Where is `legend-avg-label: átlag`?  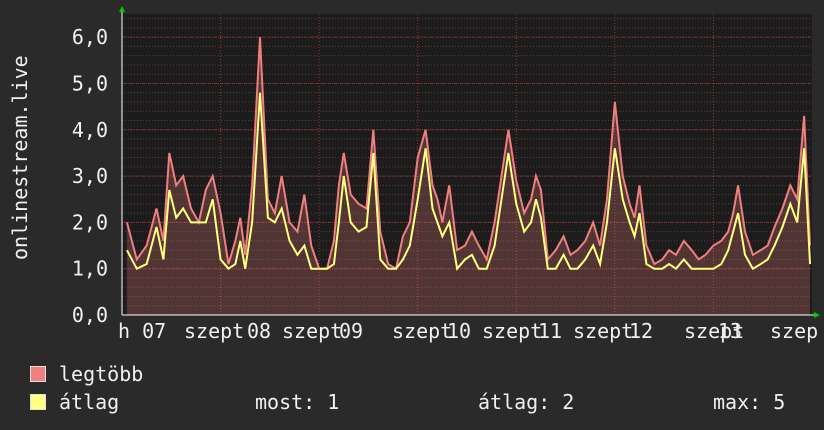
legend-avg-label: átlag is located at coordinates (89, 402).